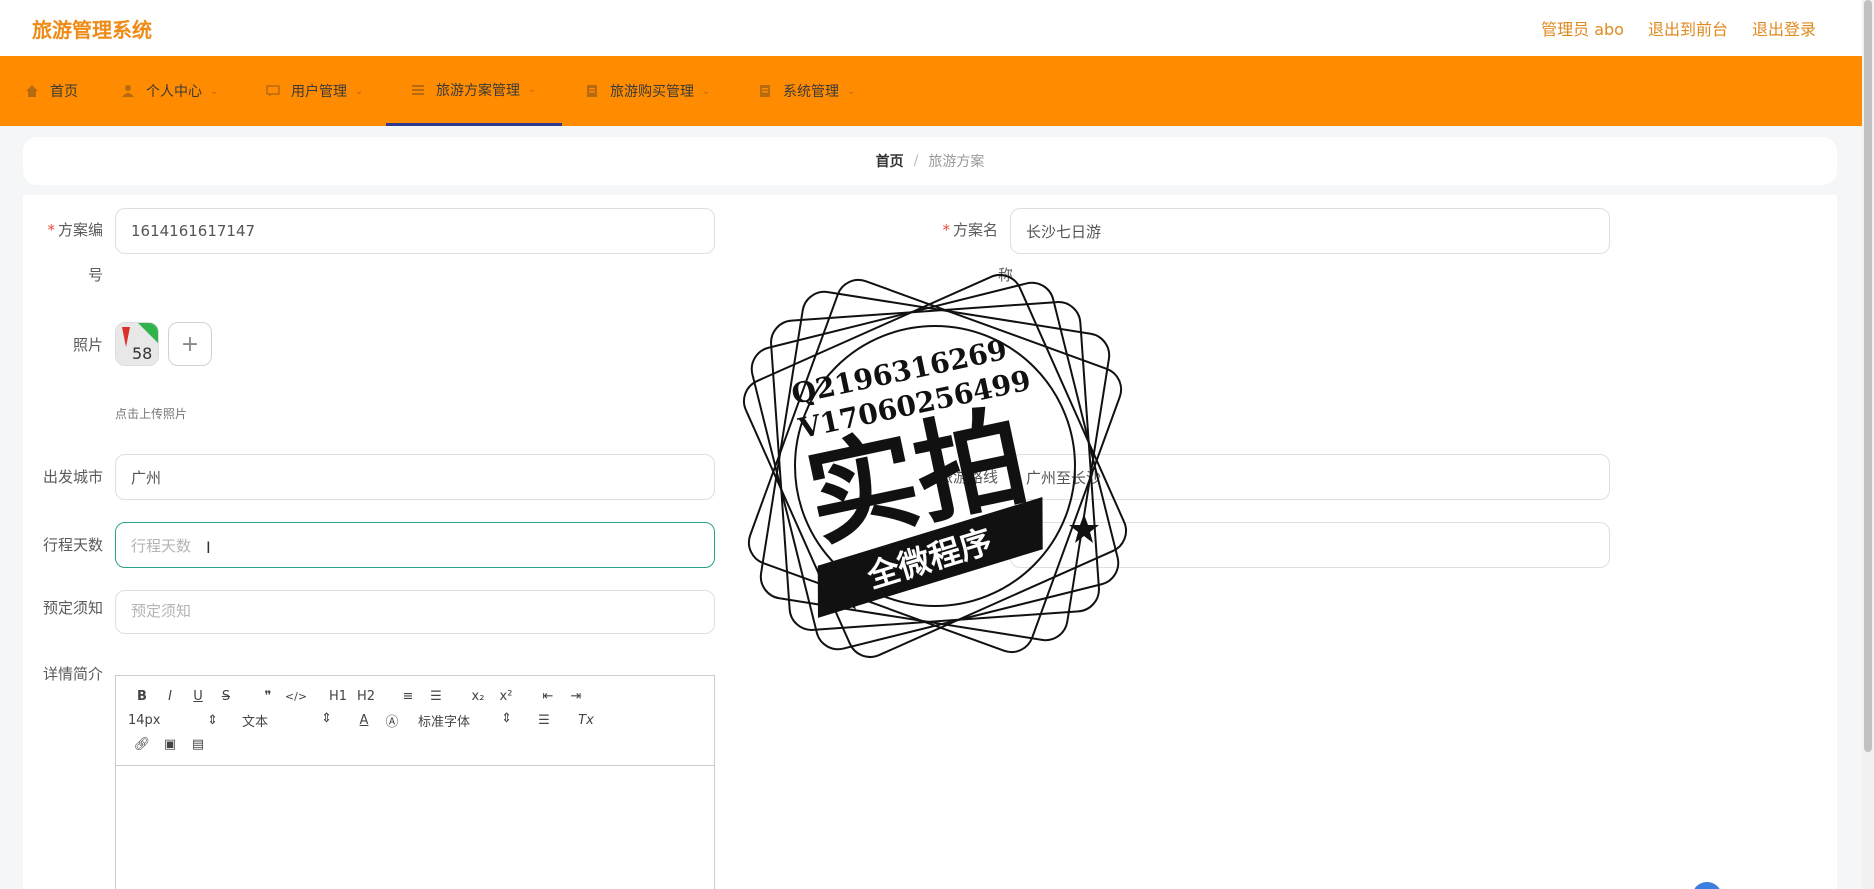  What do you see at coordinates (142, 353) in the screenshot?
I see `svg-text: 58` at bounding box center [142, 353].